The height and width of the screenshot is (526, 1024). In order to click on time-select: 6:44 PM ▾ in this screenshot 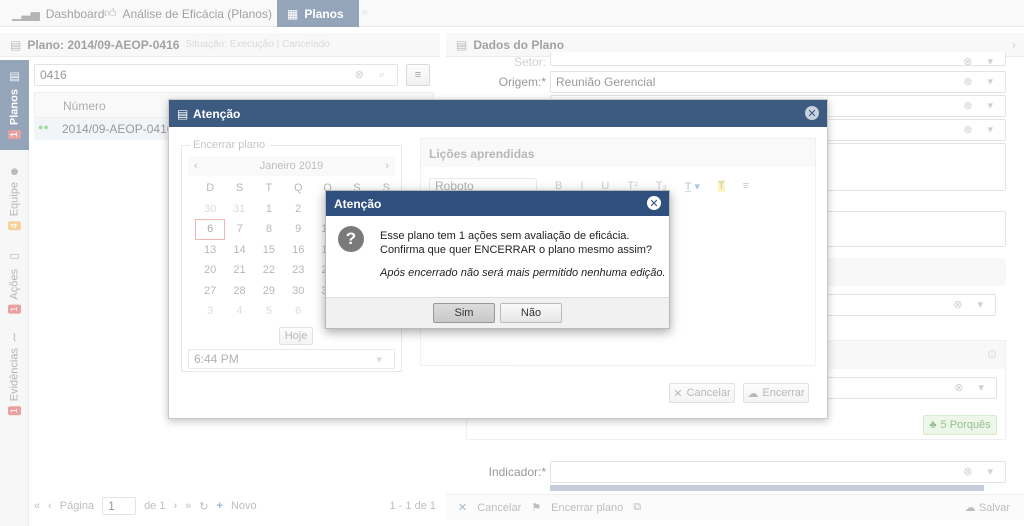, I will do `click(291, 359)`.